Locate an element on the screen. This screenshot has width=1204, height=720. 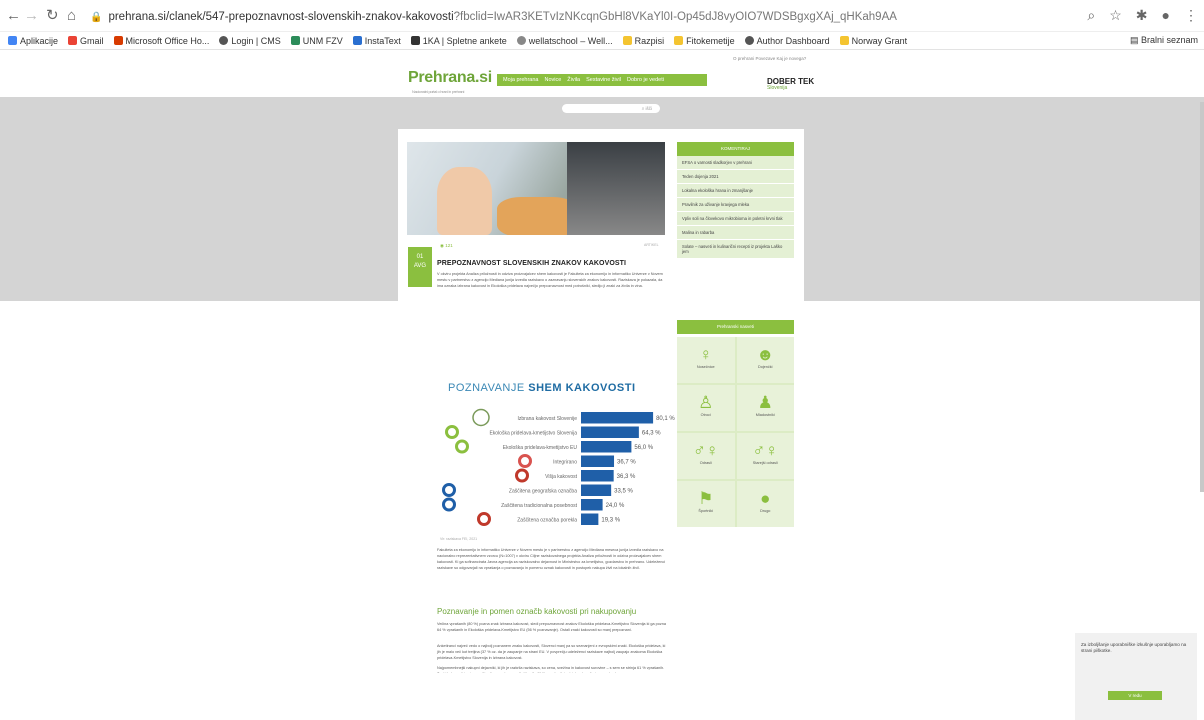
bookmark-author-dashboard: Author Dashboard is located at coordinates (787, 41).